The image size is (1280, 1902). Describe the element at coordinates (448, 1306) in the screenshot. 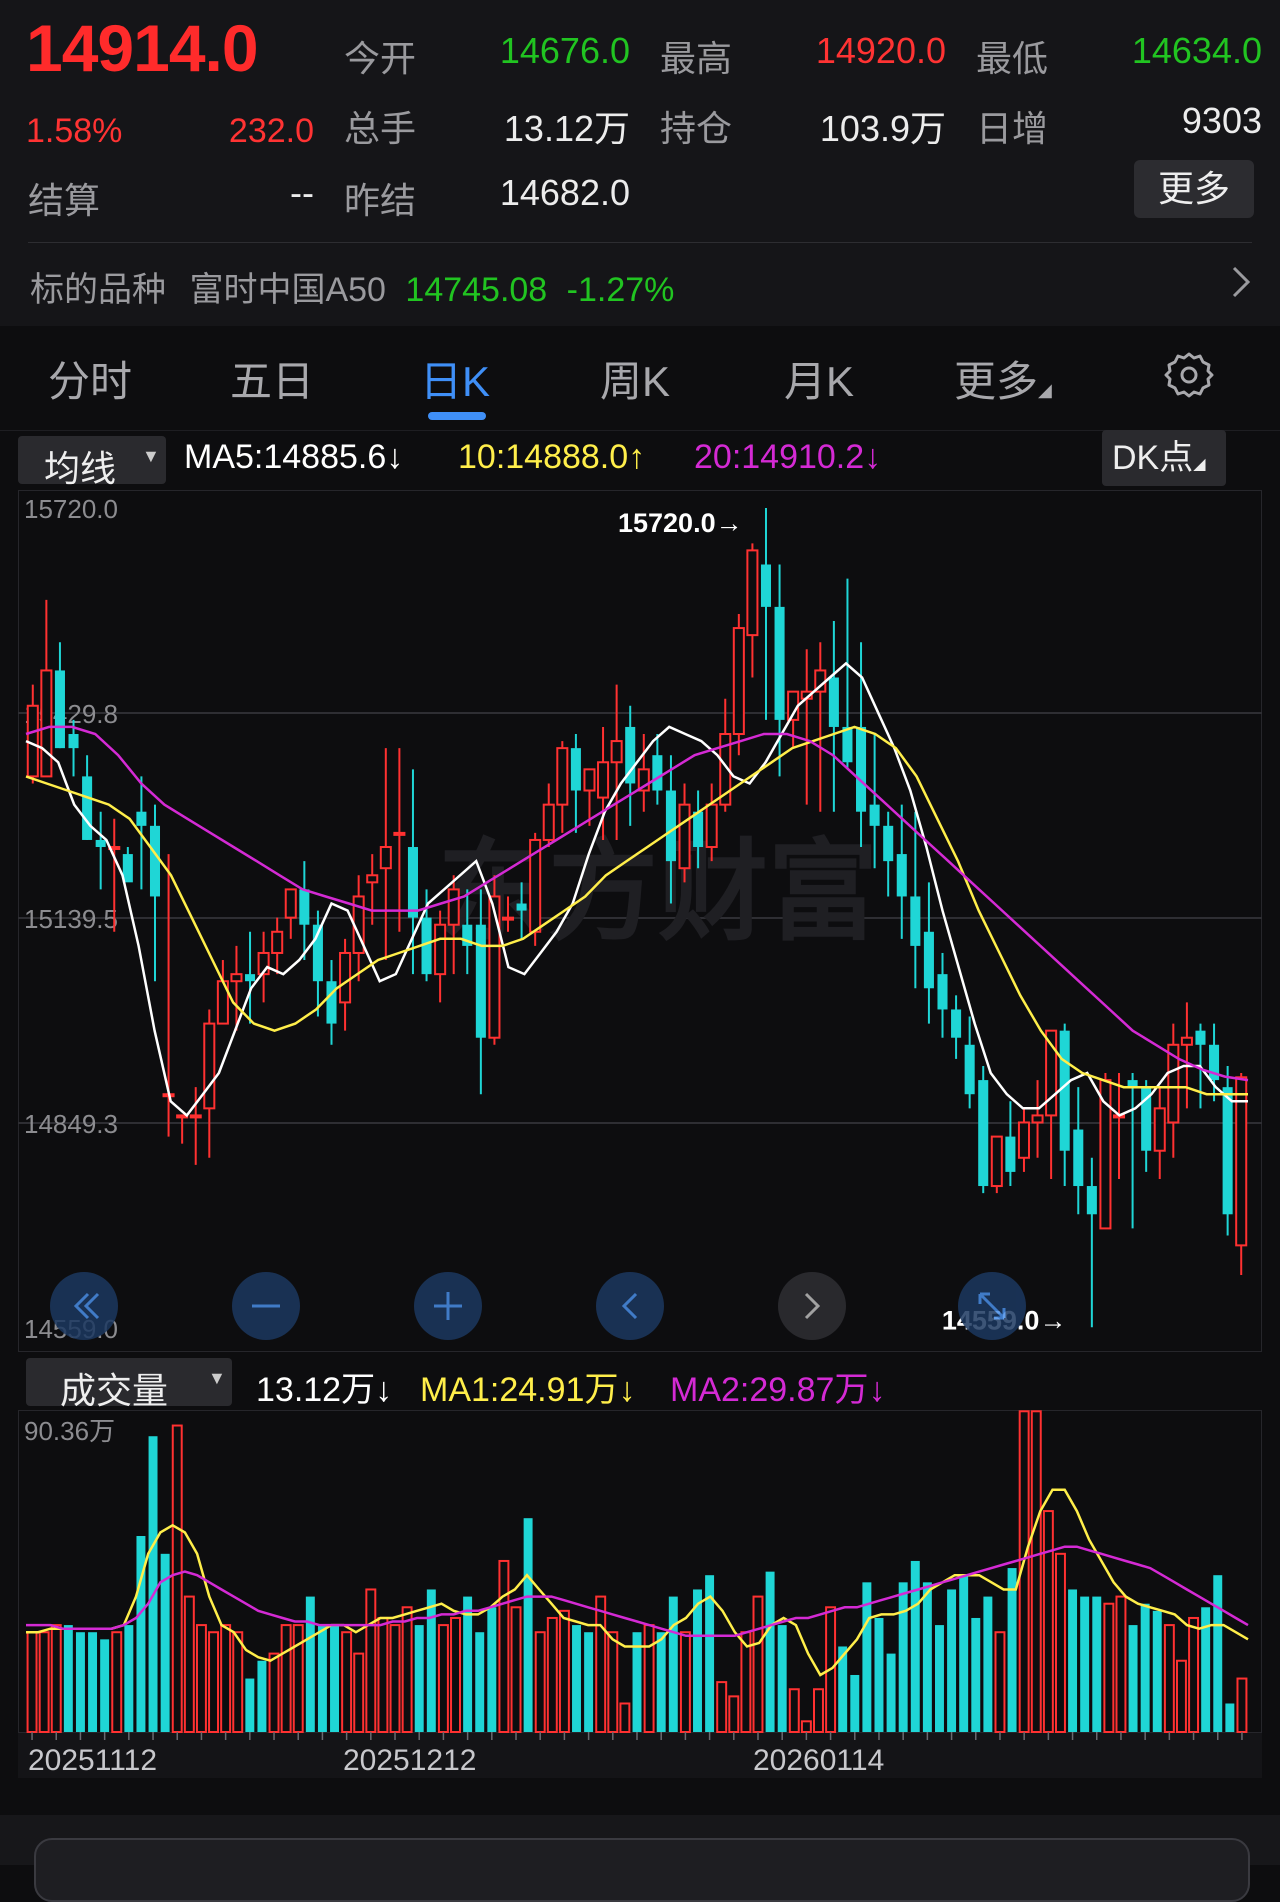

I see `zoom-in-button` at that location.